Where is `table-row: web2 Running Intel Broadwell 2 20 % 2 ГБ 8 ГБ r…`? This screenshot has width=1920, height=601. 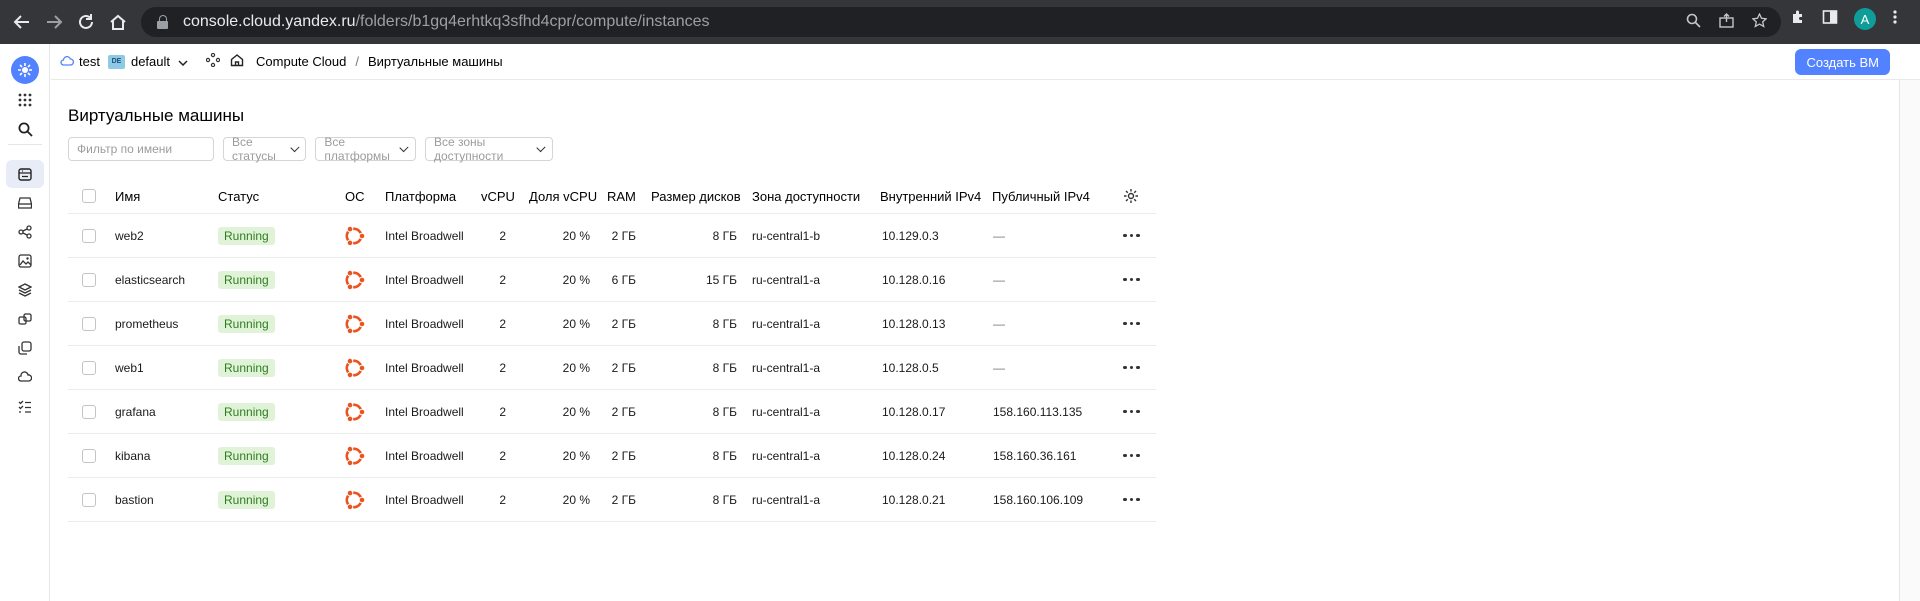
table-row: web2 Running Intel Broadwell 2 20 % 2 ГБ 8 ГБ r… is located at coordinates (612, 236).